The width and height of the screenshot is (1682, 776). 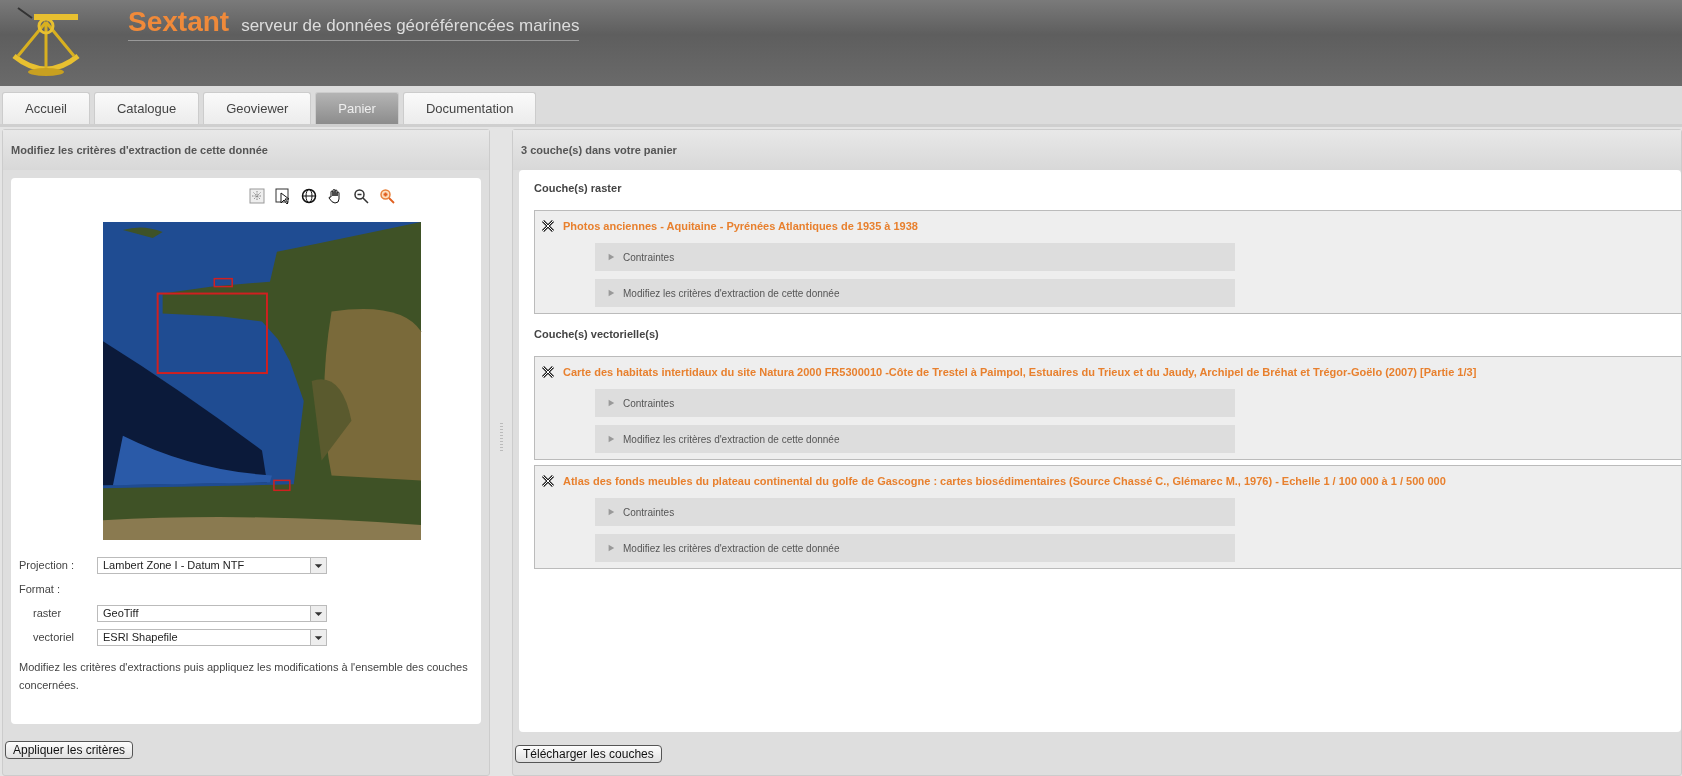 I want to click on pan-hand-icon, so click(x=335, y=196).